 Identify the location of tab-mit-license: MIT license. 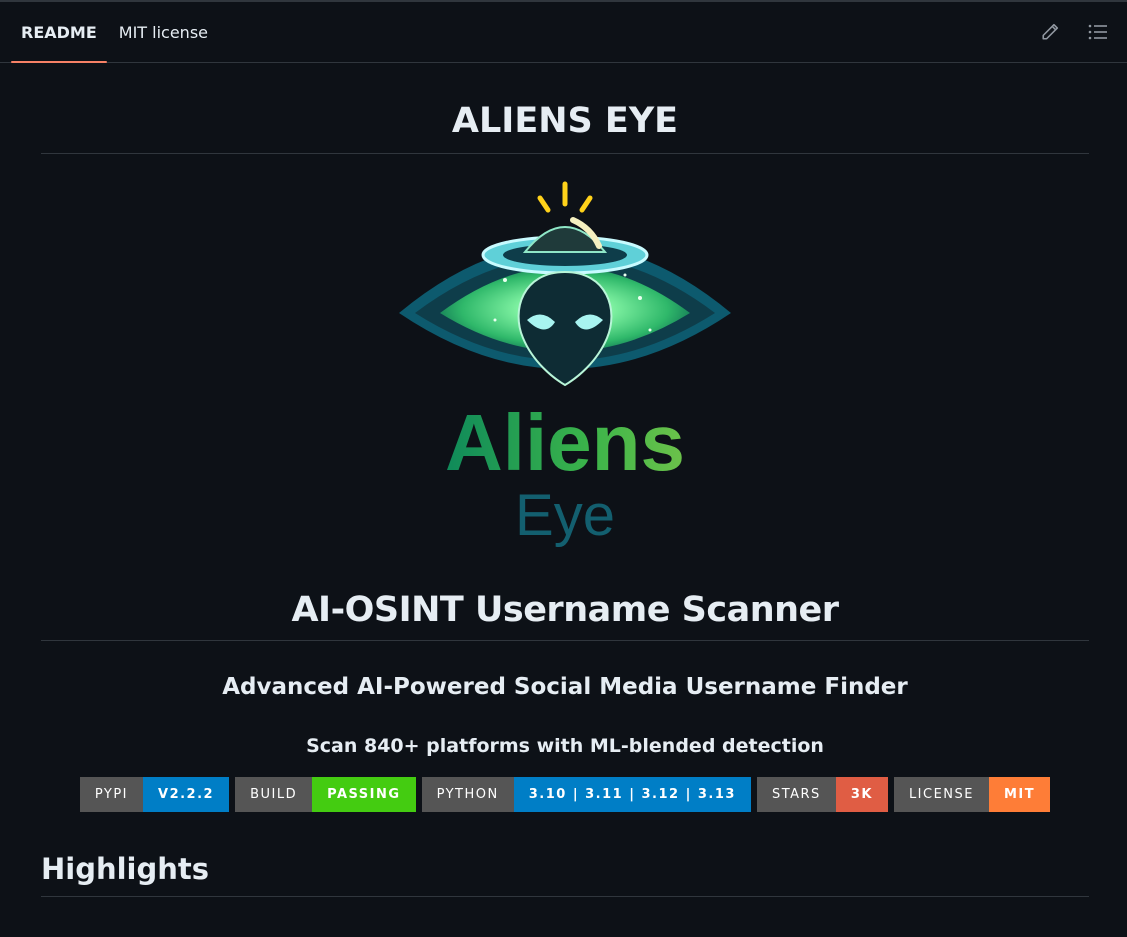
(163, 32).